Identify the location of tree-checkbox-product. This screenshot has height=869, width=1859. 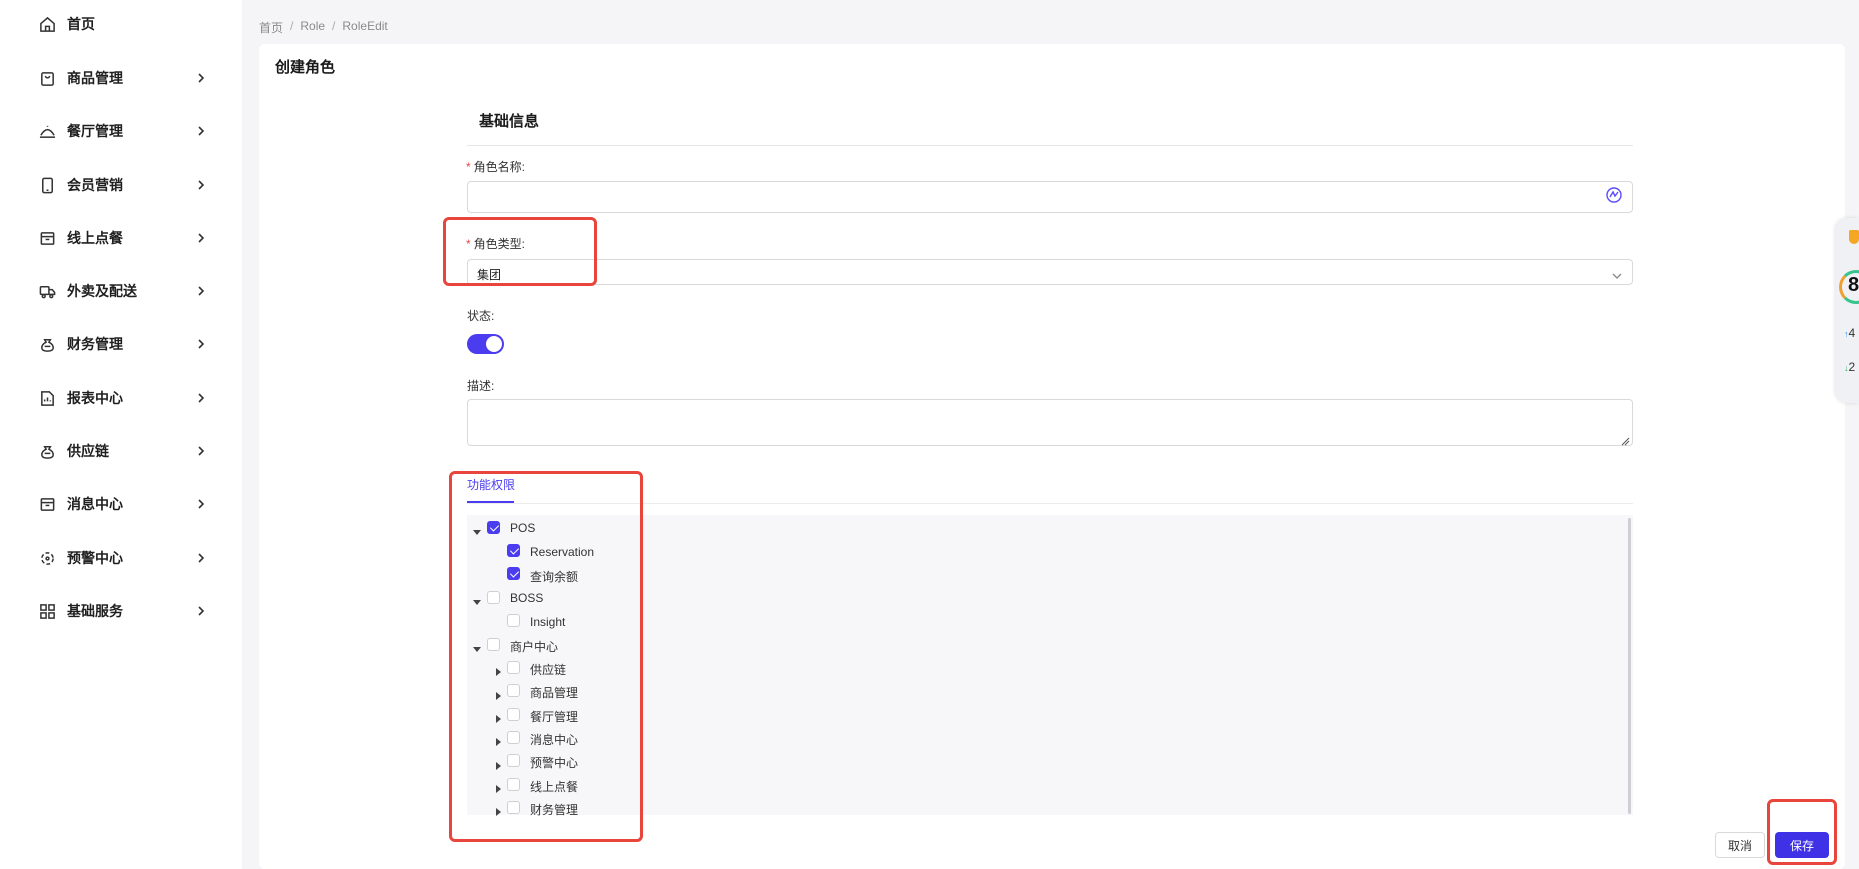
(513, 690).